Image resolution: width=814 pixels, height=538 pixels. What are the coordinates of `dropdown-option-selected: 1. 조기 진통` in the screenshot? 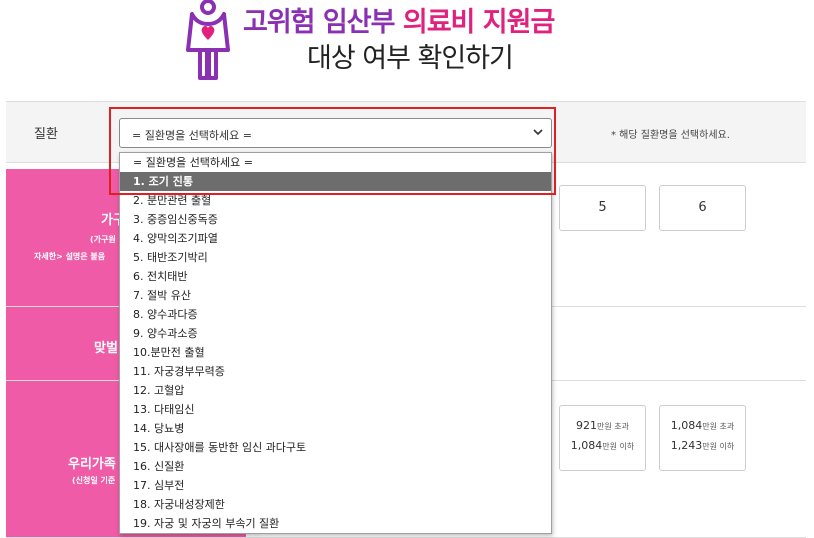 It's located at (335, 181).